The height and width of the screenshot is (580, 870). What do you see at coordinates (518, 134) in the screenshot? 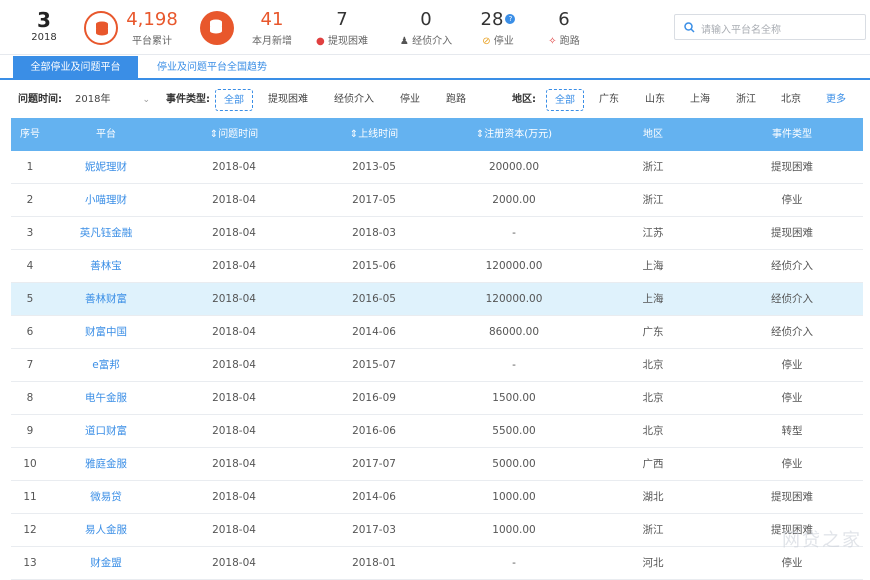
I see `col-header-capital-label: 注册资本(万元)` at bounding box center [518, 134].